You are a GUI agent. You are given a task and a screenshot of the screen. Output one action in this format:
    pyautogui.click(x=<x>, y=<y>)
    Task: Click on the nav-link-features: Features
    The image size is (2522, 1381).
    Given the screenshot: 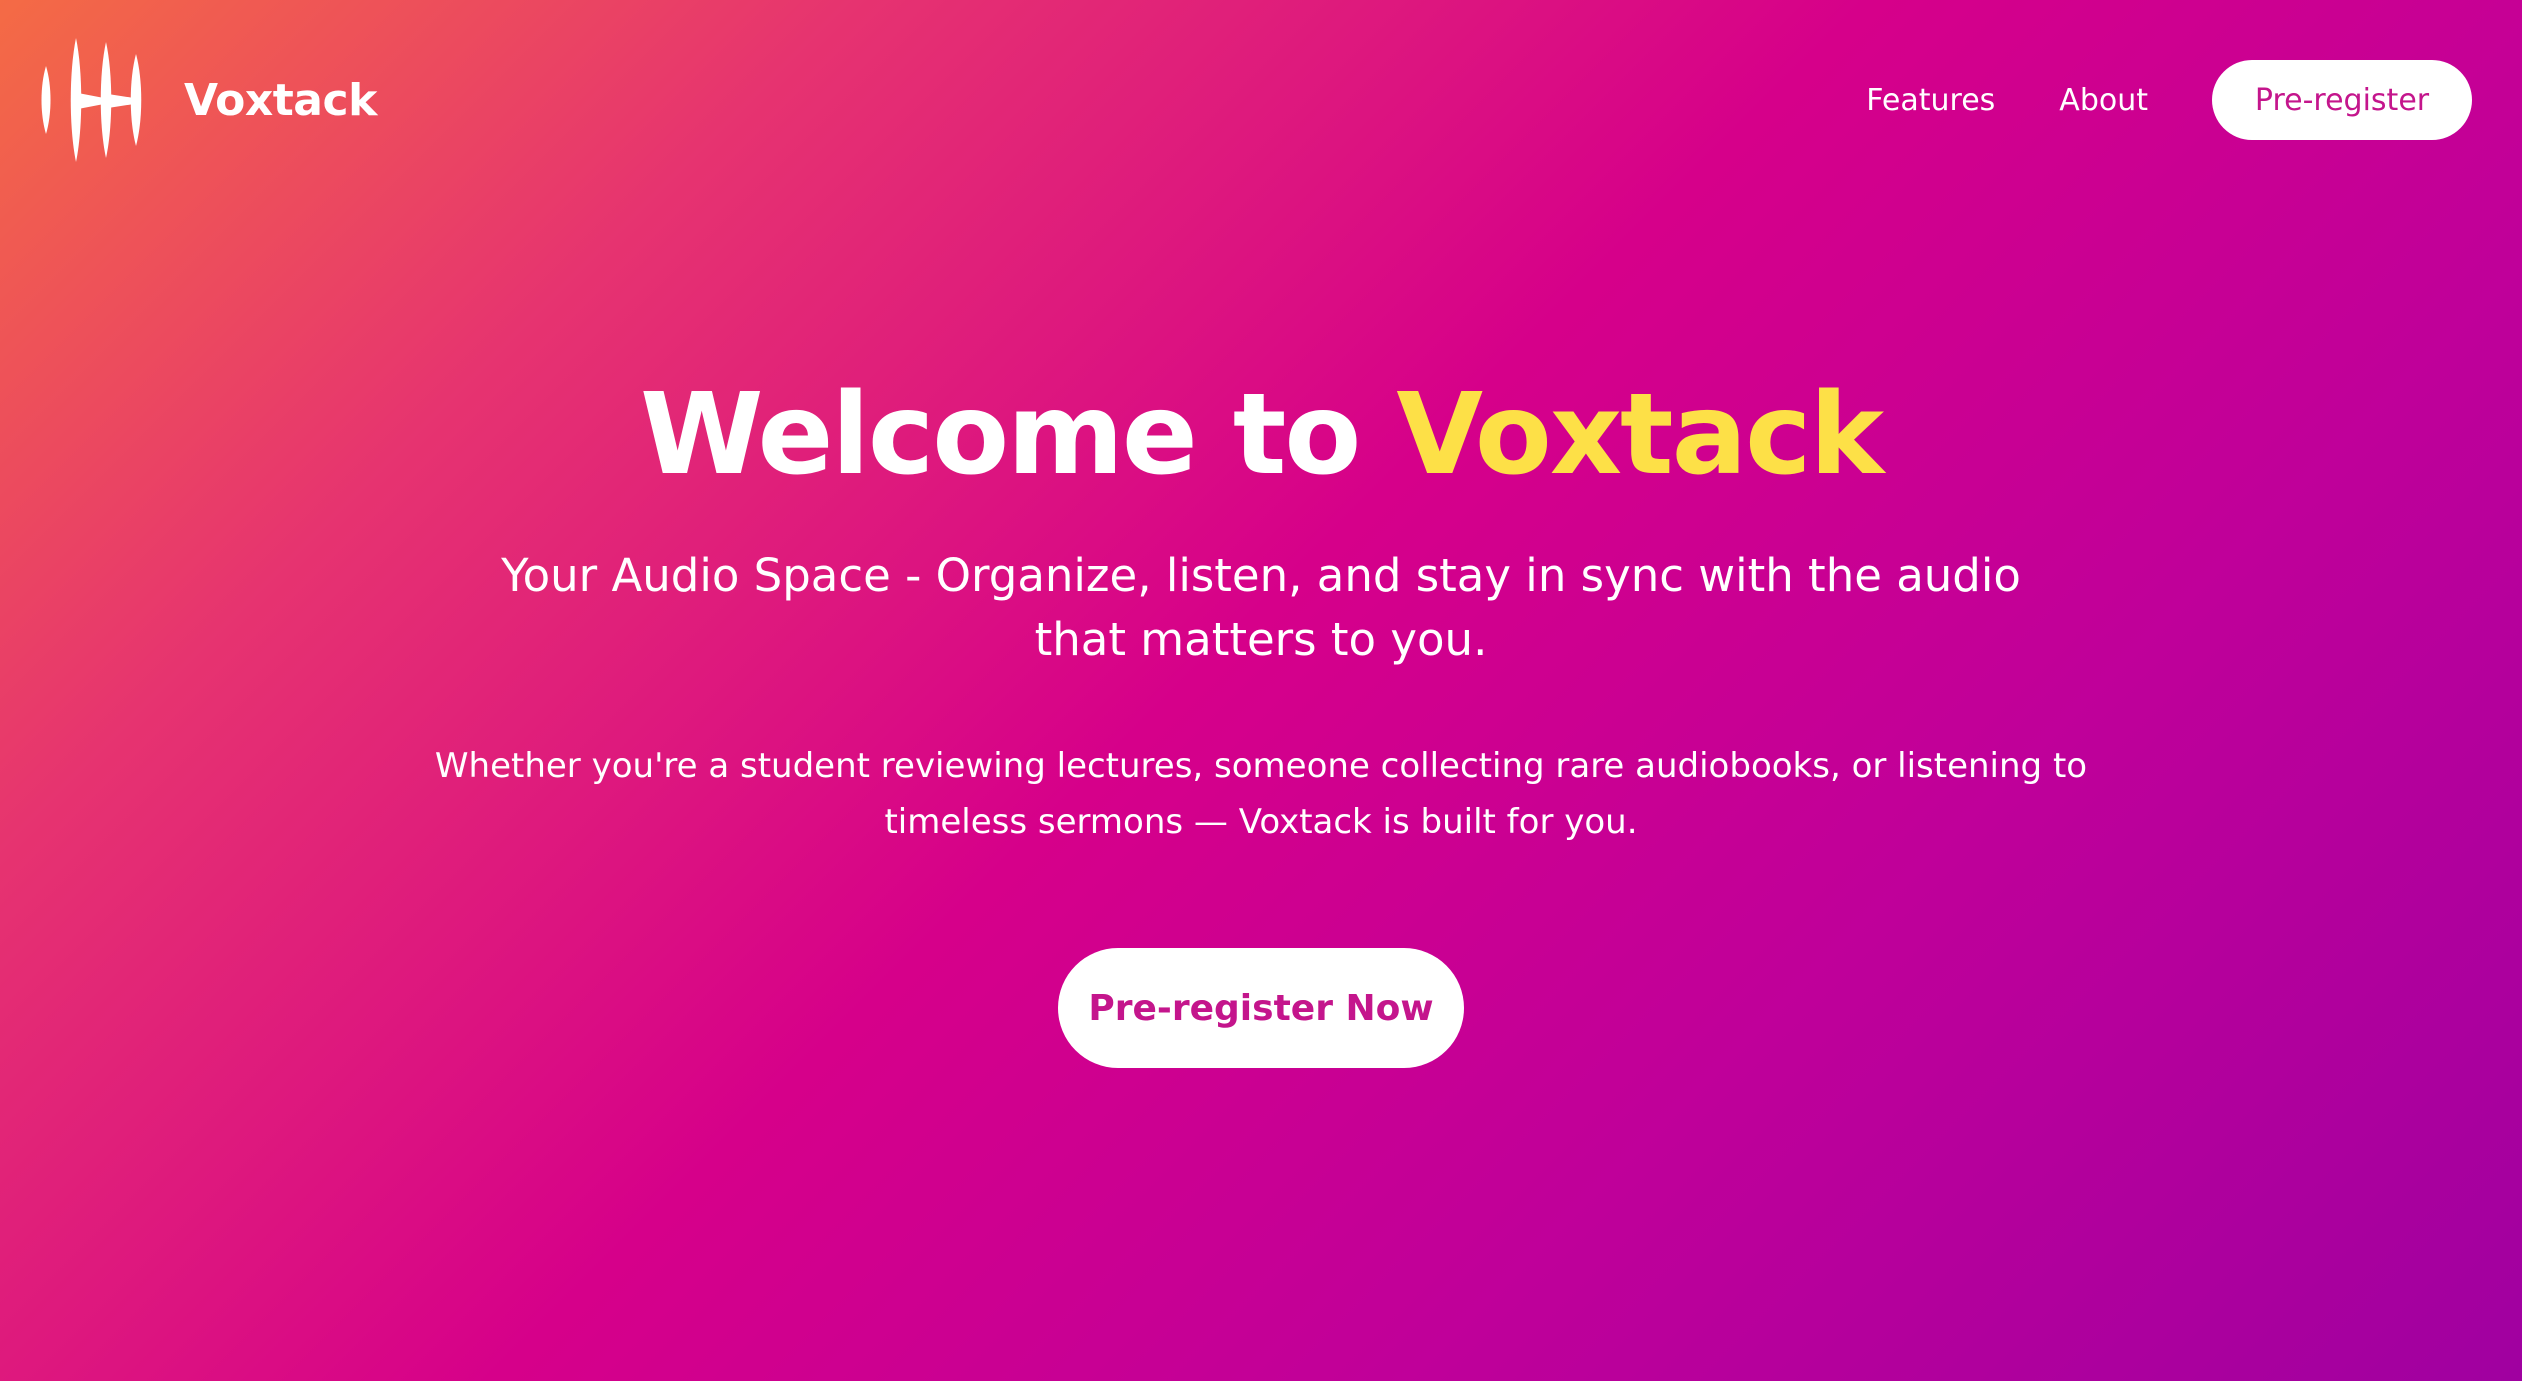 What is the action you would take?
    pyautogui.click(x=1930, y=100)
    